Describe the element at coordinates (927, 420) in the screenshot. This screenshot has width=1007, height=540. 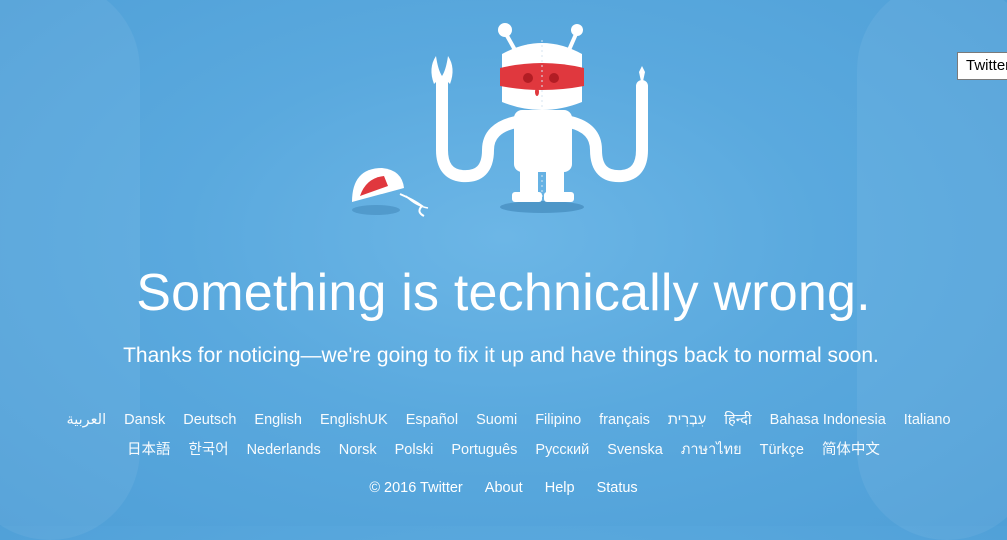
I see `language-link-italian: Italiano` at that location.